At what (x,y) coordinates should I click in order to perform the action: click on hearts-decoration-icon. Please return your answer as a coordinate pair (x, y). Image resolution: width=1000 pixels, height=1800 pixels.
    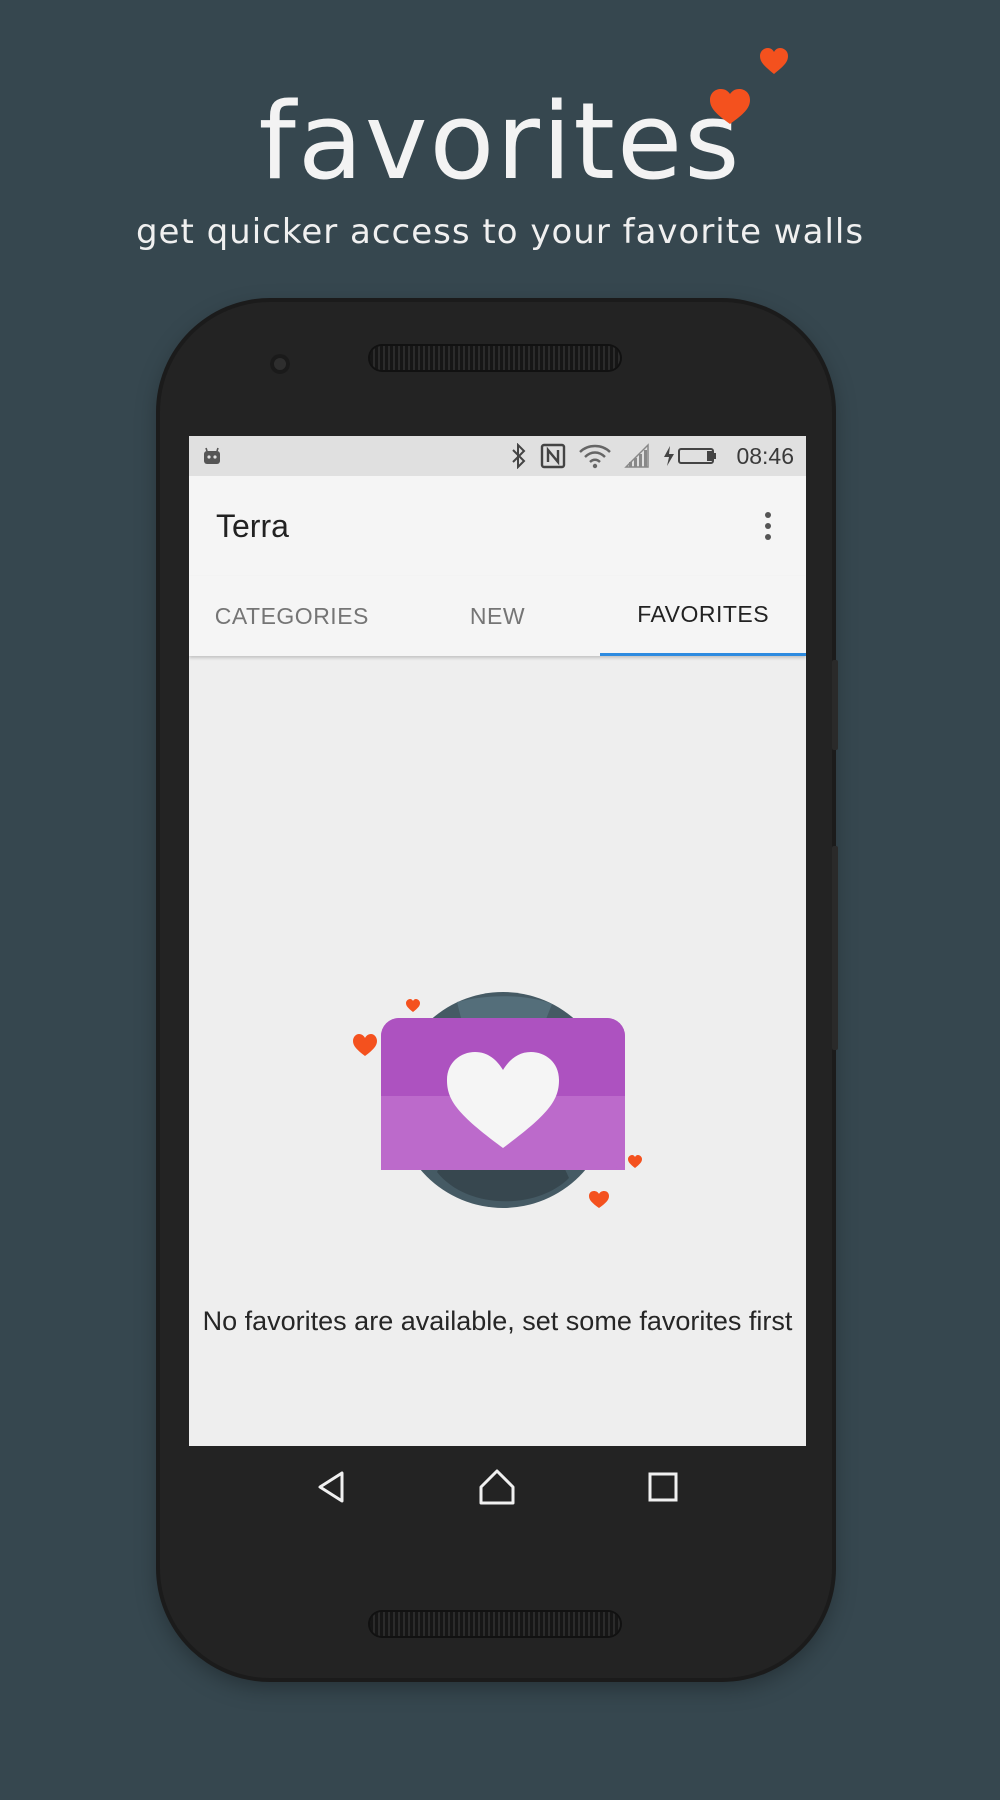
    Looking at the image, I should click on (749, 86).